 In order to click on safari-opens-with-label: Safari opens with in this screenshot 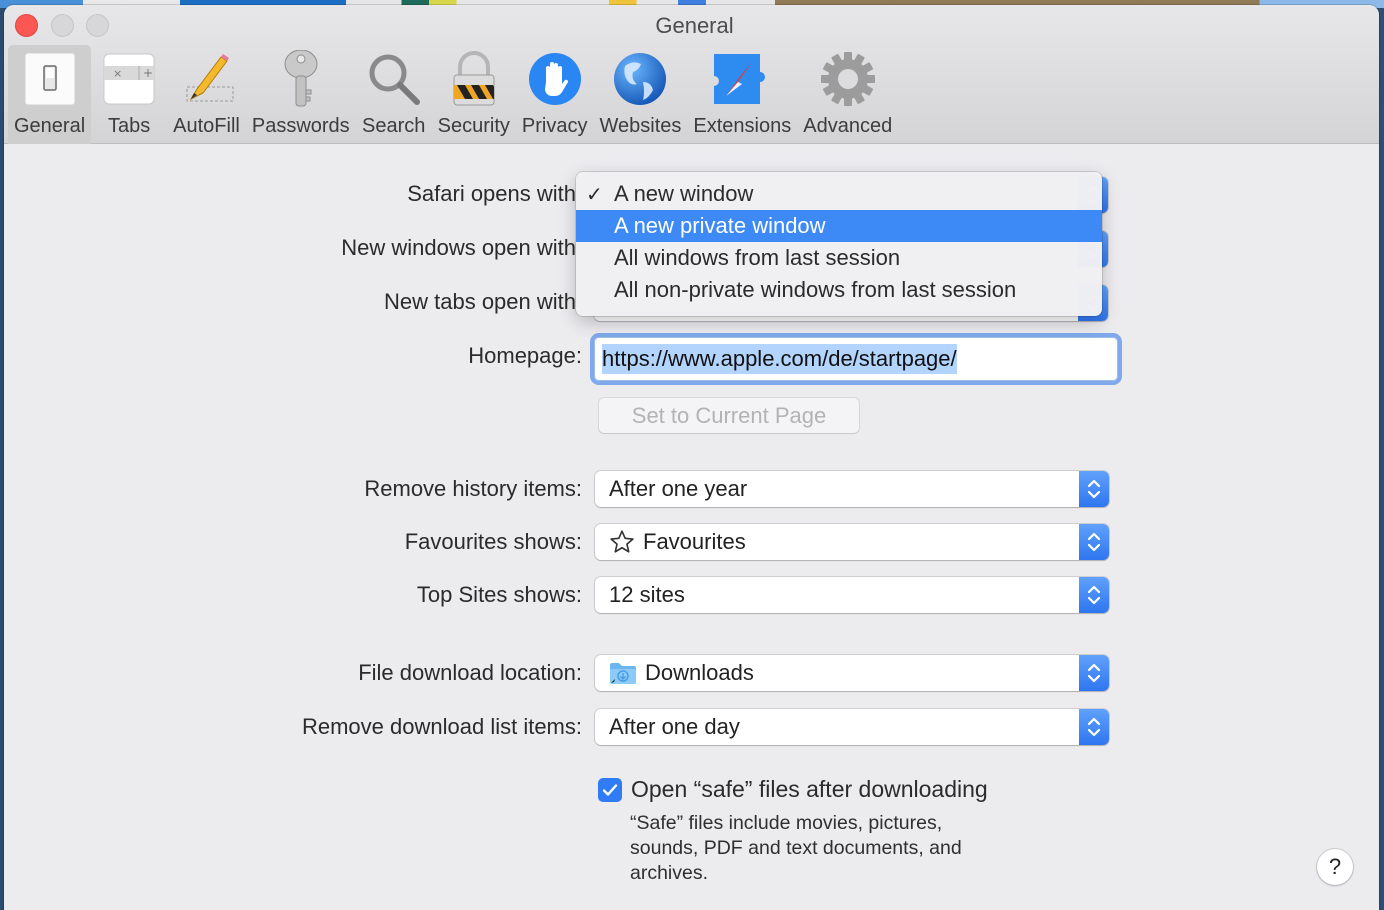, I will do `click(491, 193)`.